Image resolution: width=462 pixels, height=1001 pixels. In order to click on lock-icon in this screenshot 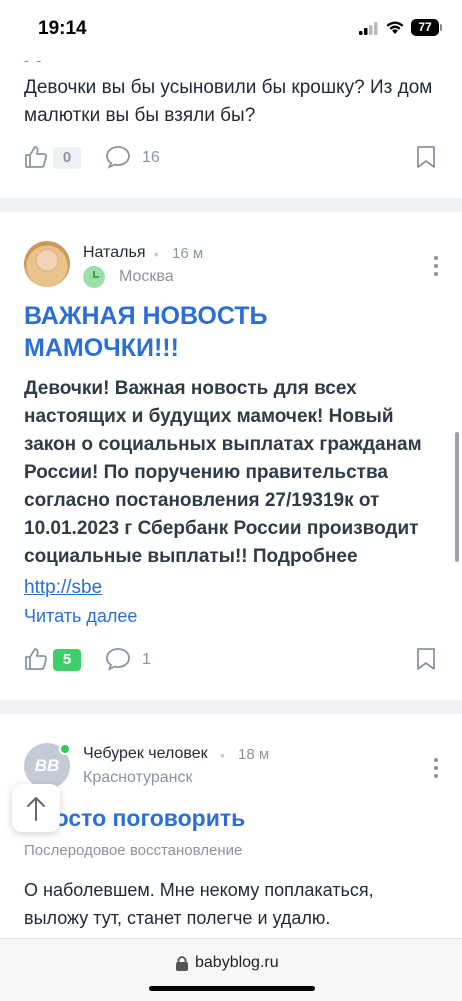, I will do `click(182, 963)`.